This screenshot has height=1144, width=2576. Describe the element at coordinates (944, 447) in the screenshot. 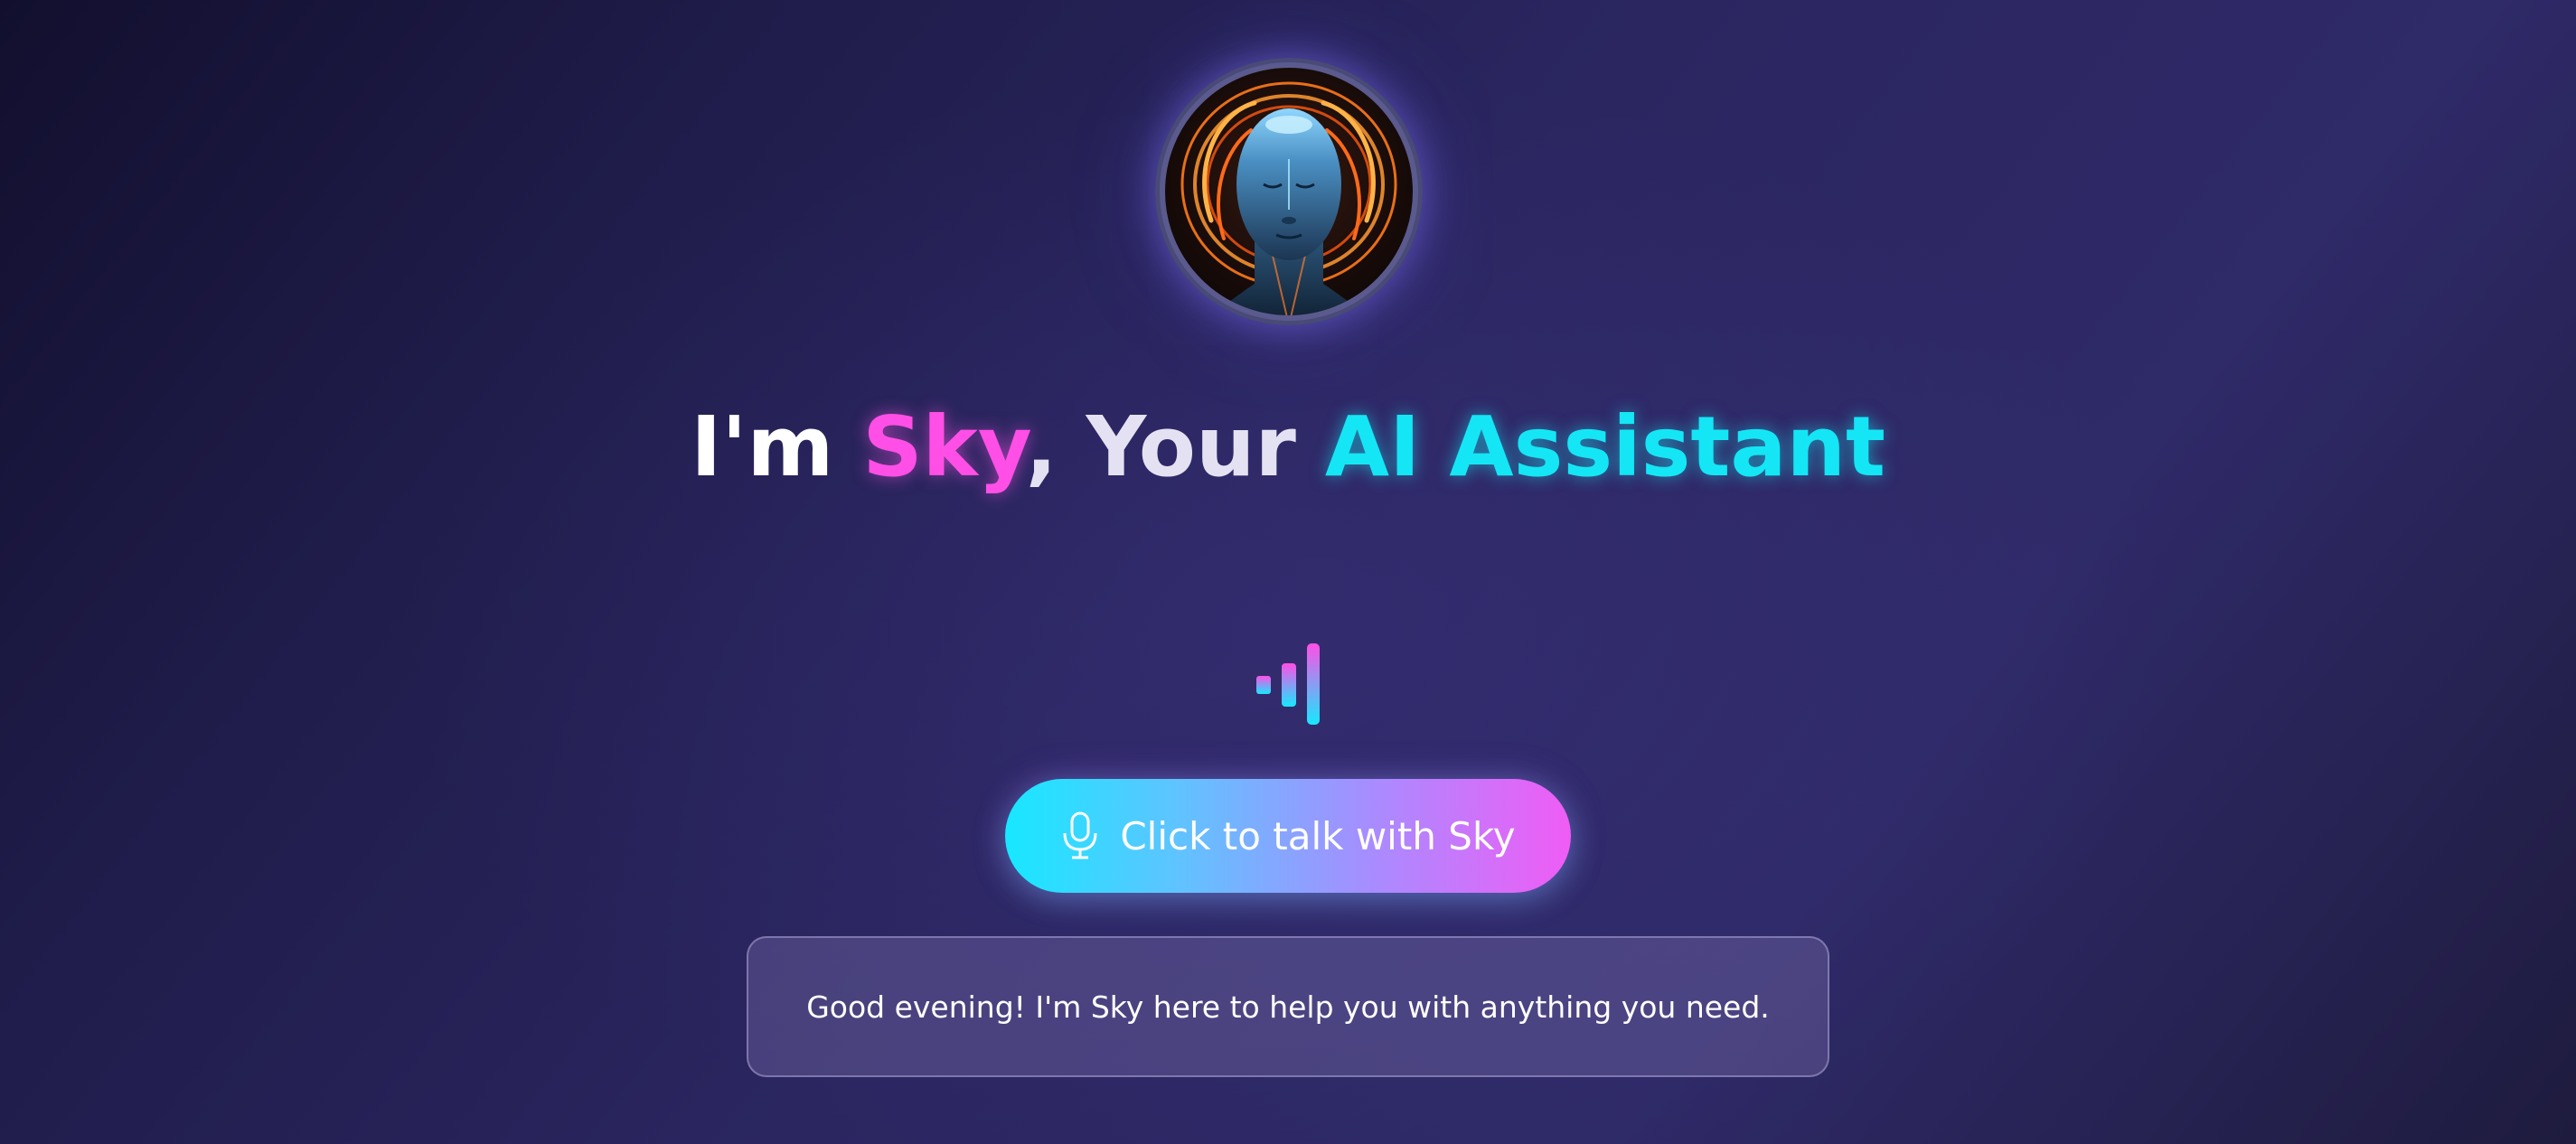

I see `assistant-name: Sky` at that location.